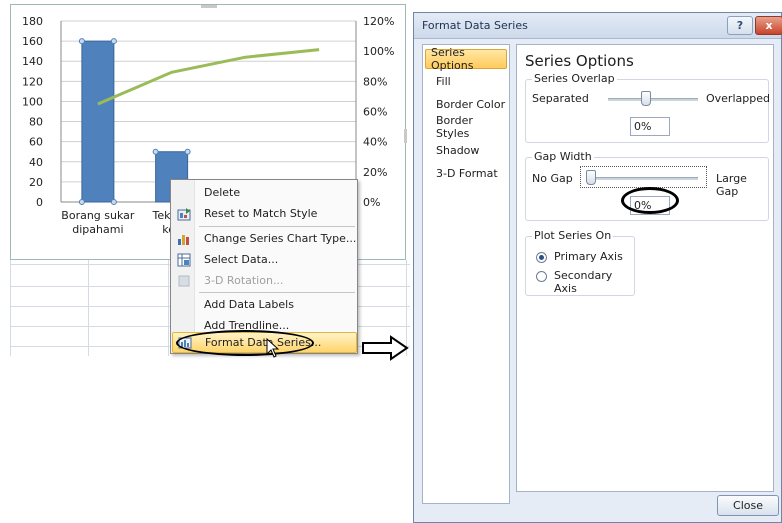 The image size is (782, 523). What do you see at coordinates (371, 202) in the screenshot?
I see `y2-tick-label: 0%` at bounding box center [371, 202].